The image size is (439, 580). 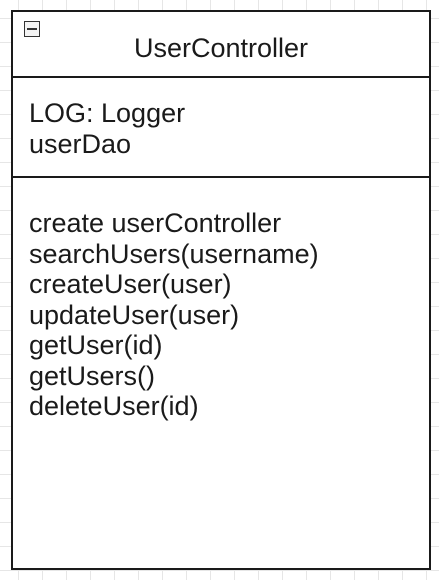 I want to click on method-item: getUsers(), so click(x=229, y=376).